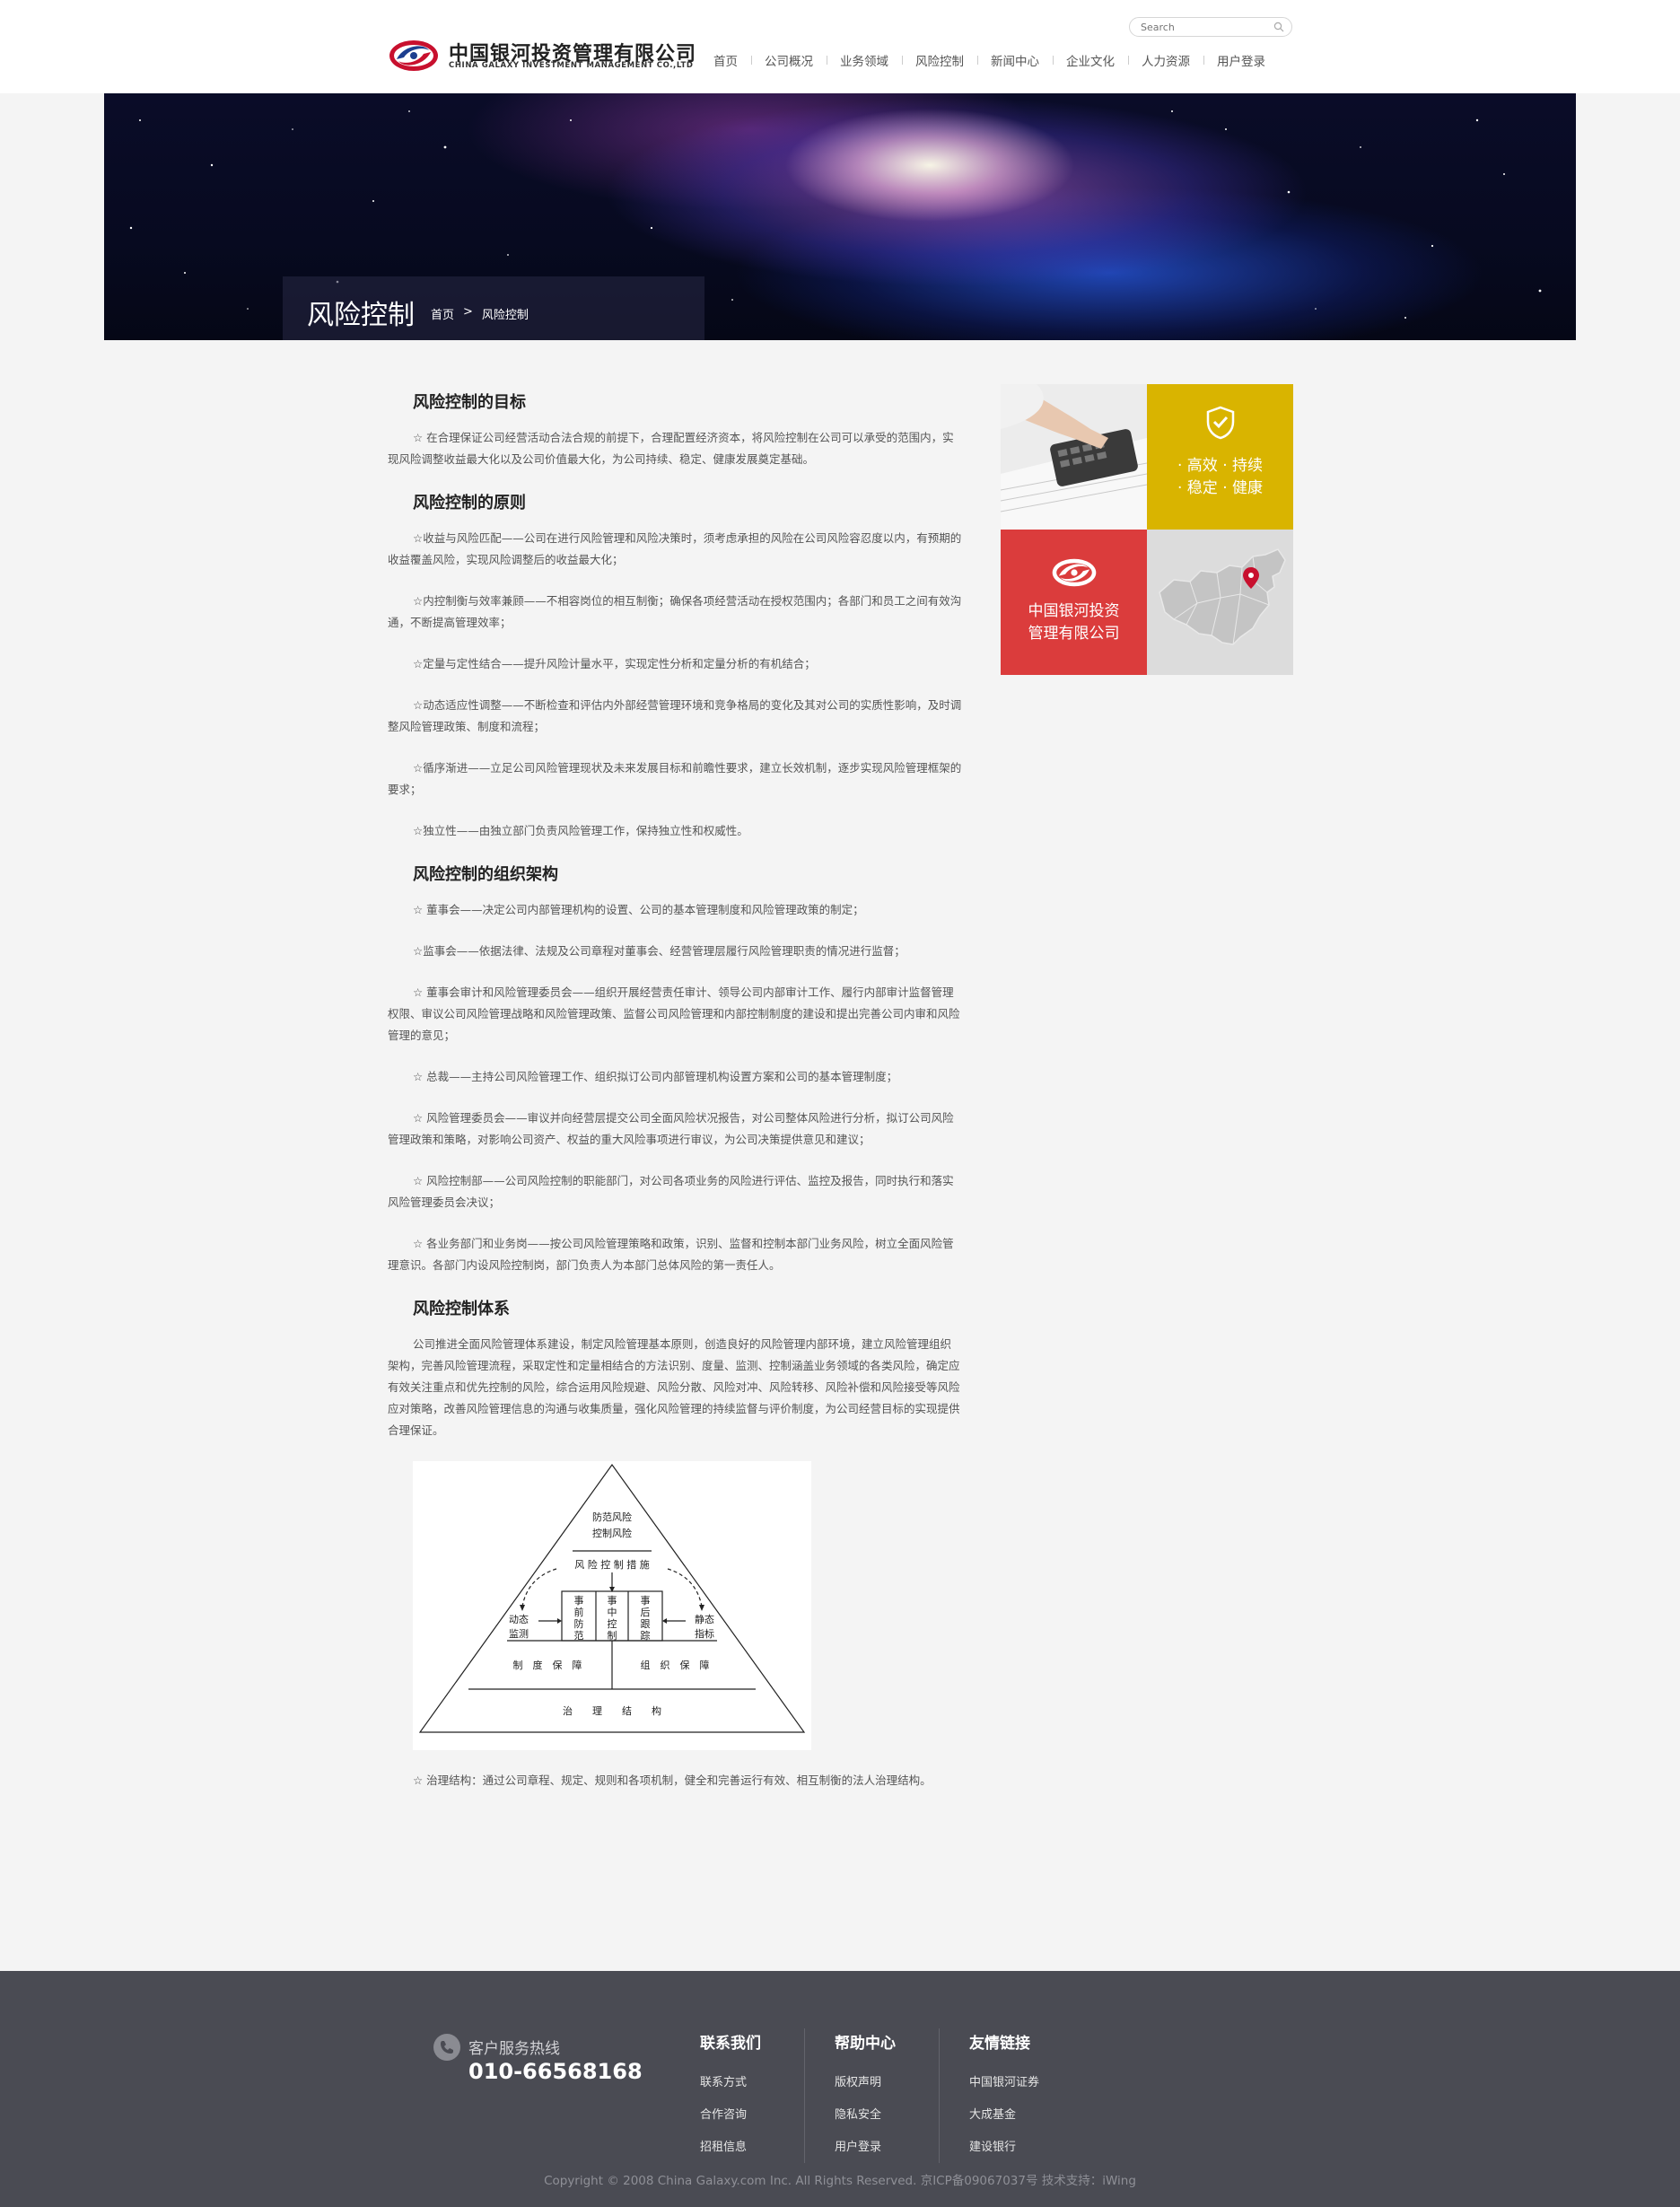  I want to click on nav-login: 用户登录, so click(1241, 60).